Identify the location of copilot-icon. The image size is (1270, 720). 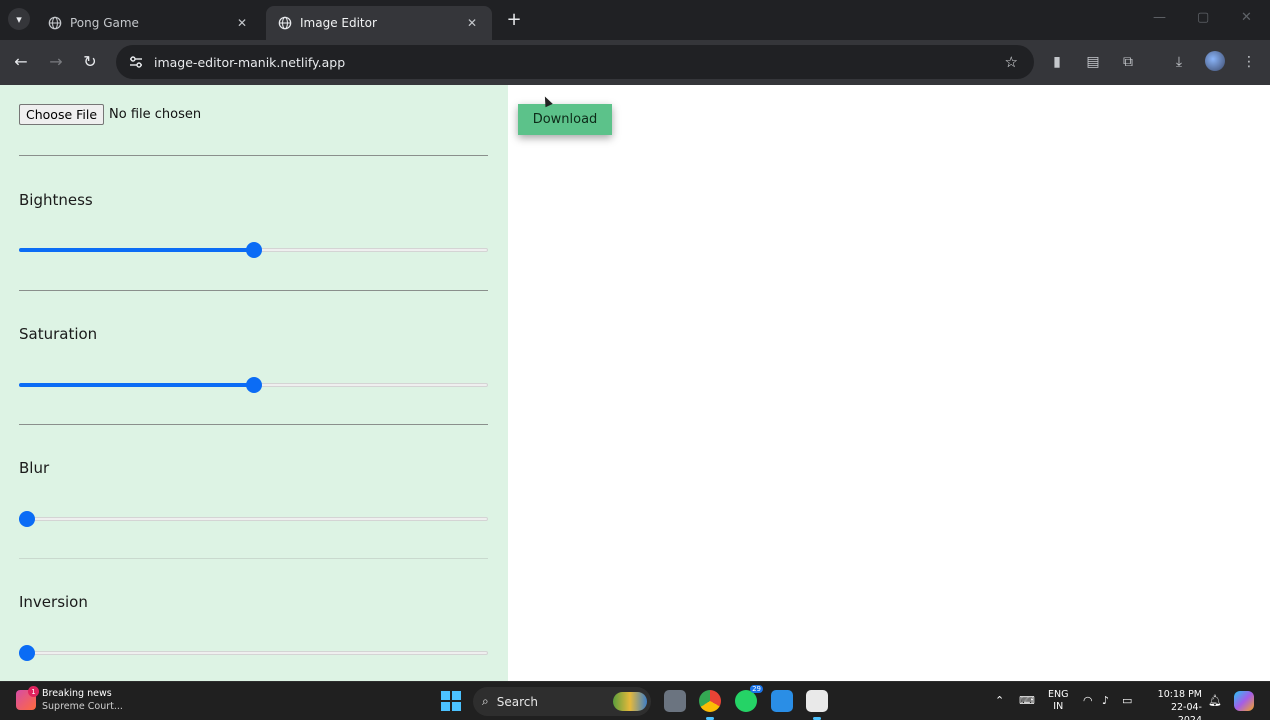
(1244, 701).